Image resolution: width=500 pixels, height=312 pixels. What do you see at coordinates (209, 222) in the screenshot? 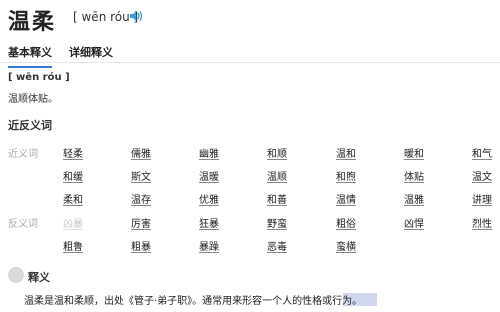
I see `antonym-link: 狂暴` at bounding box center [209, 222].